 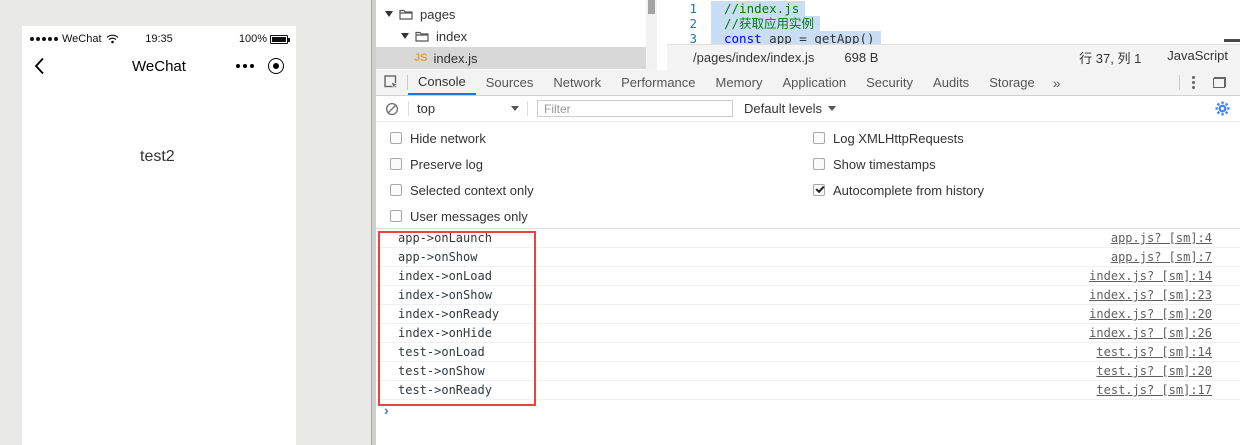 What do you see at coordinates (1197, 55) in the screenshot?
I see `language-label: JavaScript` at bounding box center [1197, 55].